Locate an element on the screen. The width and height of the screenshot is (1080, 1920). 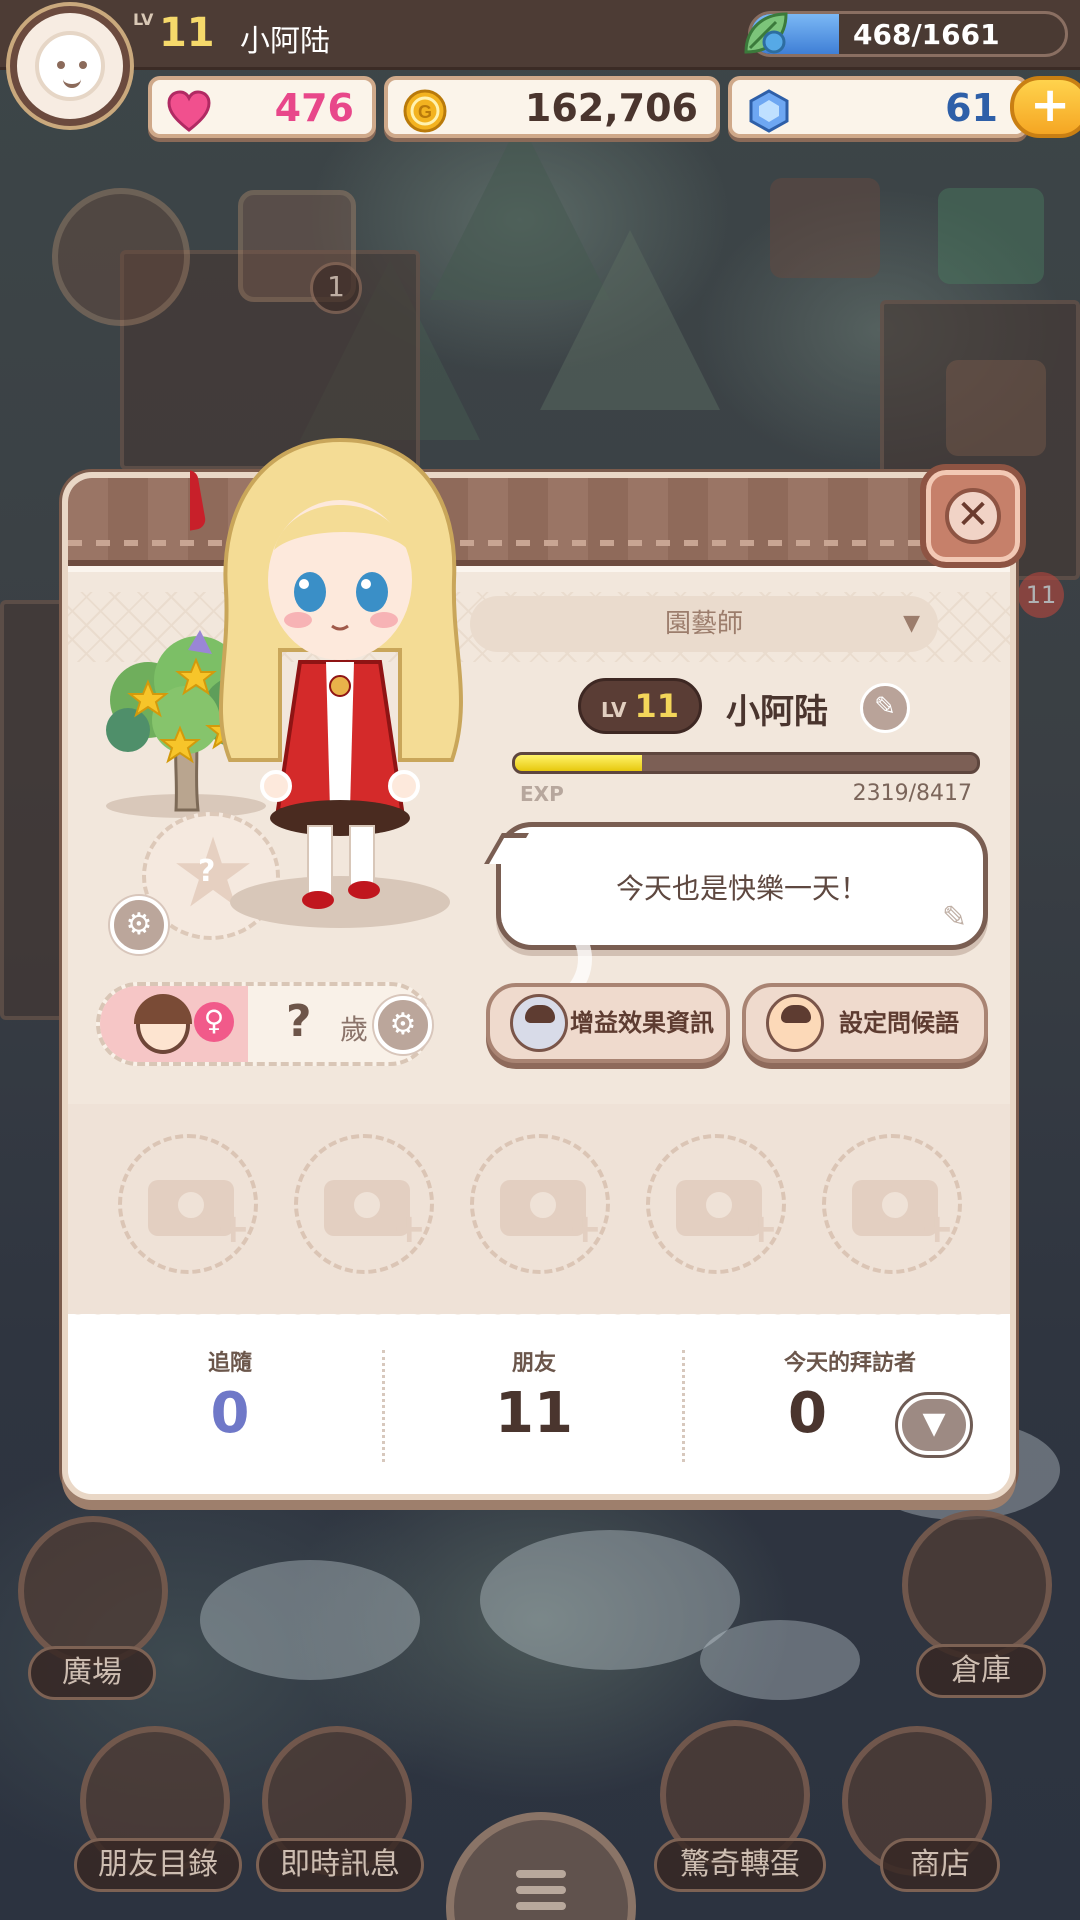
edit-greeting-pencil-icon: ✎ is located at coordinates (954, 917).